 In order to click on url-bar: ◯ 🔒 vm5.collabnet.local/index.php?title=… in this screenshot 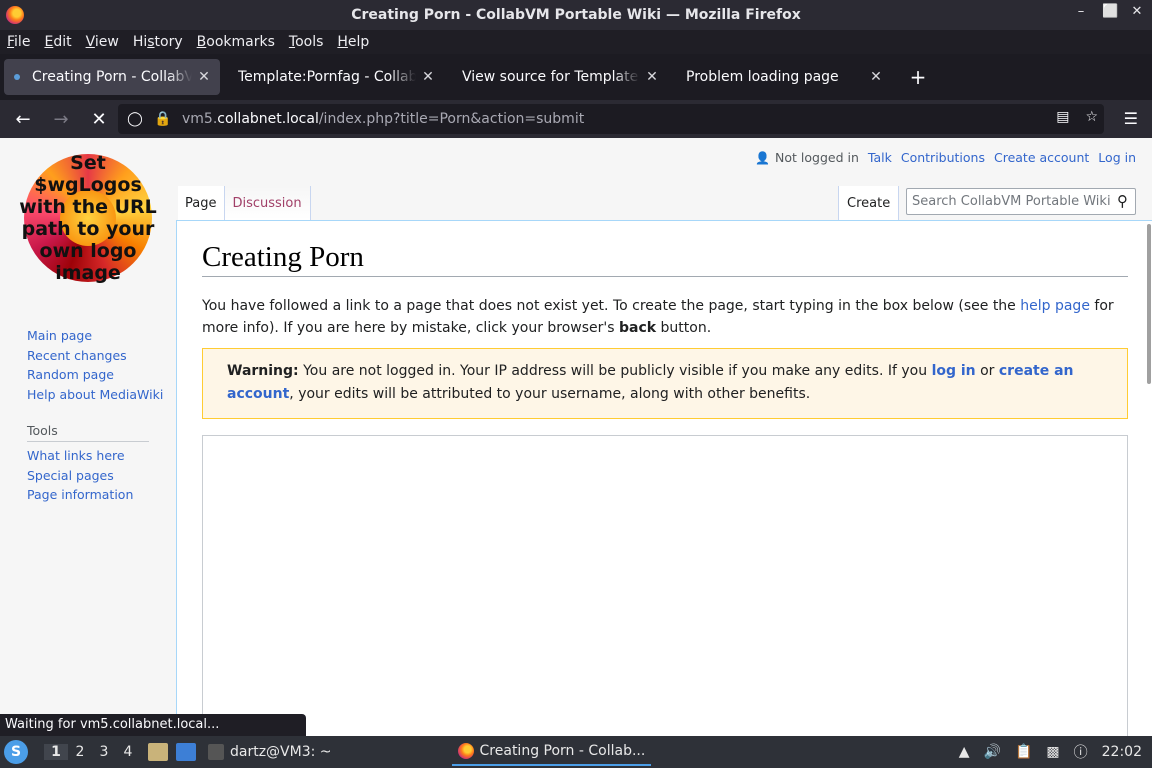, I will do `click(611, 119)`.